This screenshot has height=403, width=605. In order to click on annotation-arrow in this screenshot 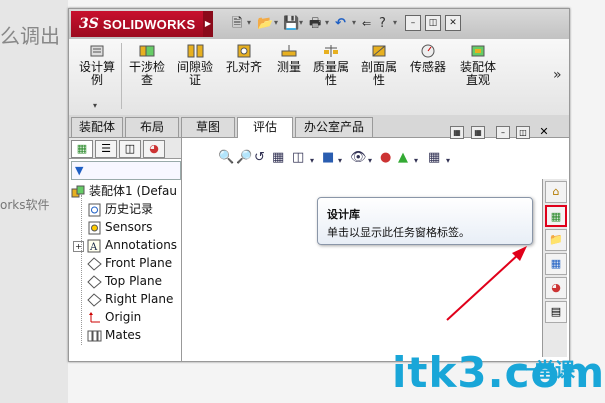, I will do `click(486, 283)`.